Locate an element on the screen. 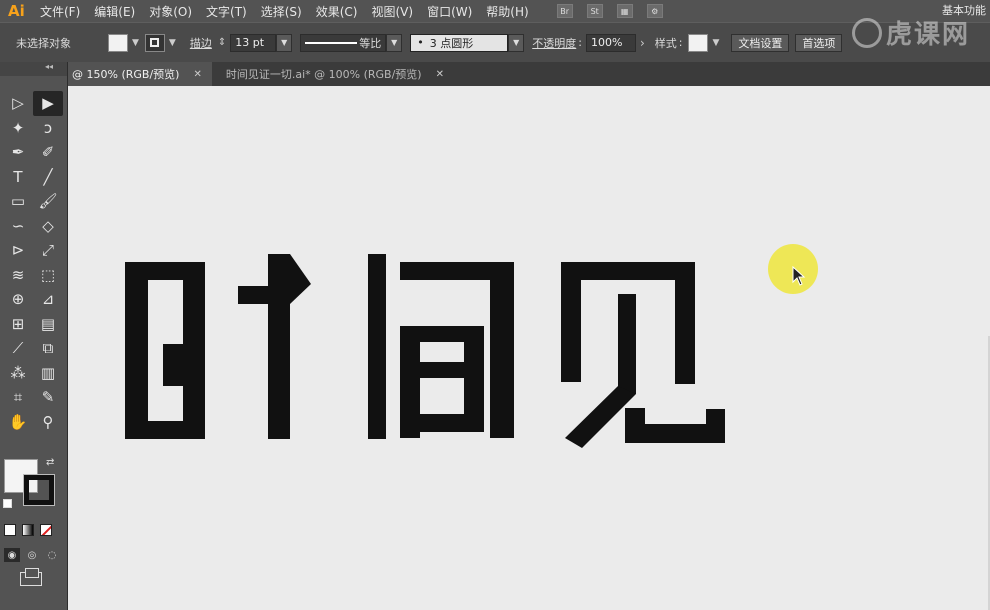  lasso-tool: ↄ is located at coordinates (48, 128).